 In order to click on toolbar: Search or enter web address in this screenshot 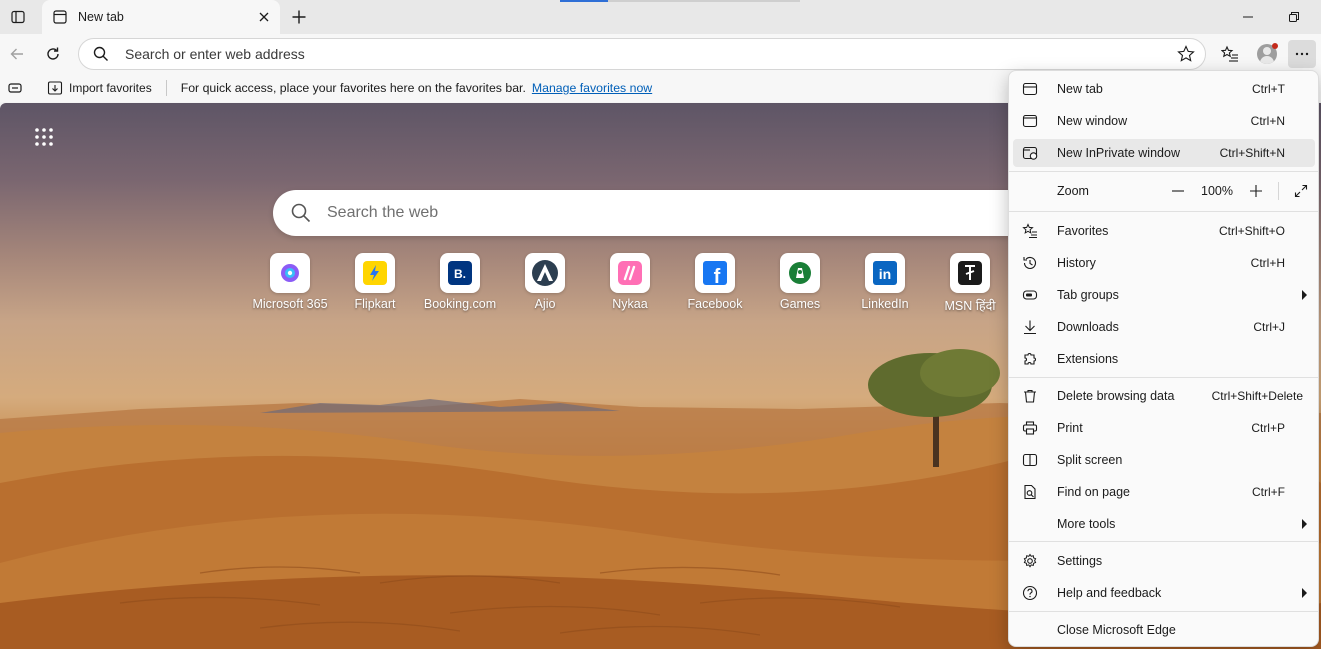, I will do `click(660, 54)`.